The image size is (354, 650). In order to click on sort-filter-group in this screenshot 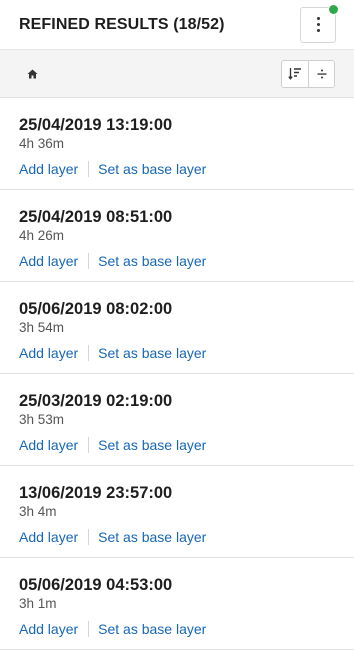, I will do `click(308, 73)`.